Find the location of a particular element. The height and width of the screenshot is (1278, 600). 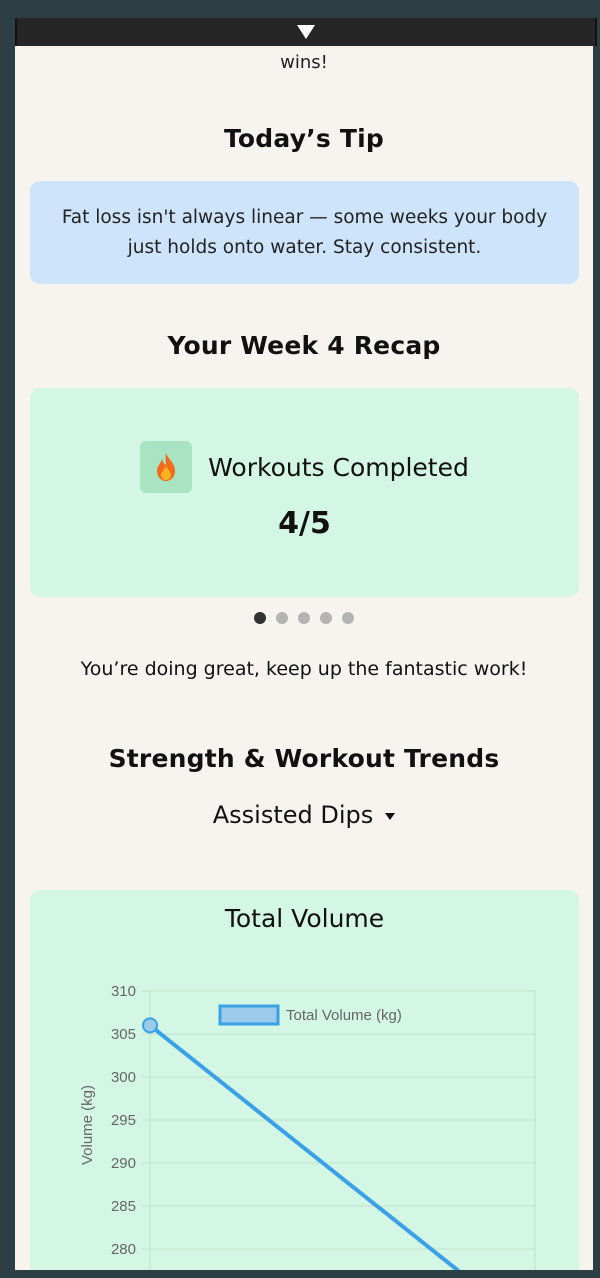

collapse-arrow-icon is located at coordinates (306, 32).